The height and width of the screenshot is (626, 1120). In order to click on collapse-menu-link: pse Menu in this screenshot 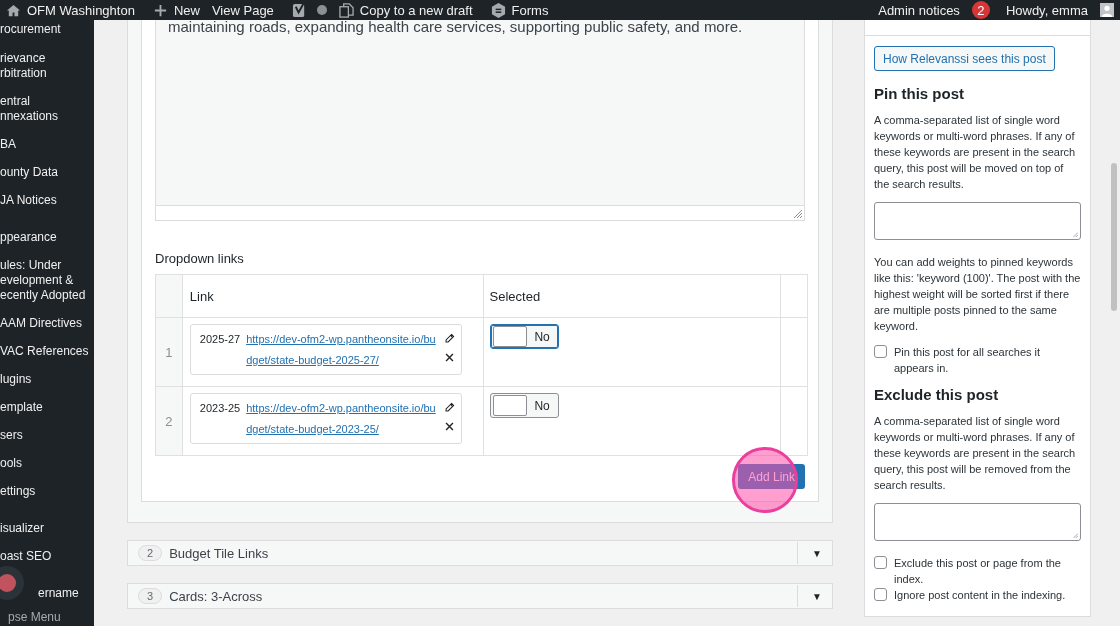, I will do `click(51, 617)`.